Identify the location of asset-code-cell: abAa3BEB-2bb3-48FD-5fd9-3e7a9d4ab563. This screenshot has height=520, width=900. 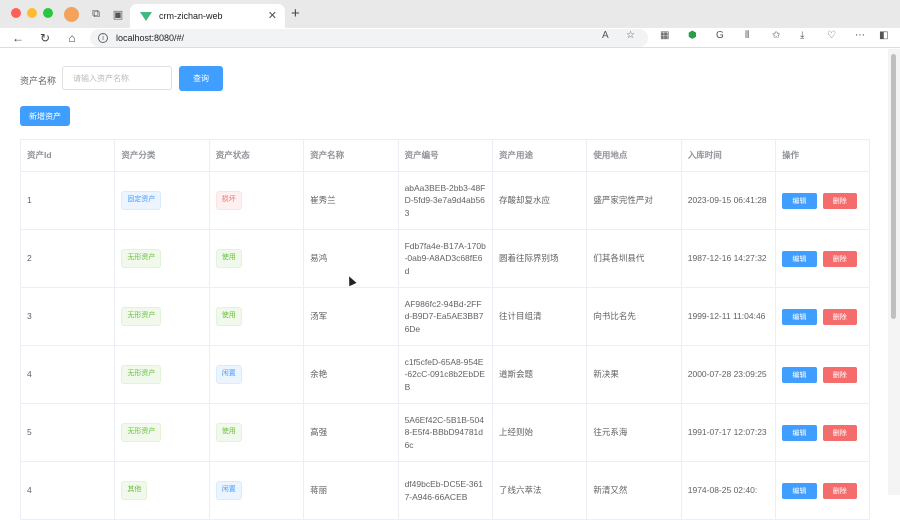
(446, 200).